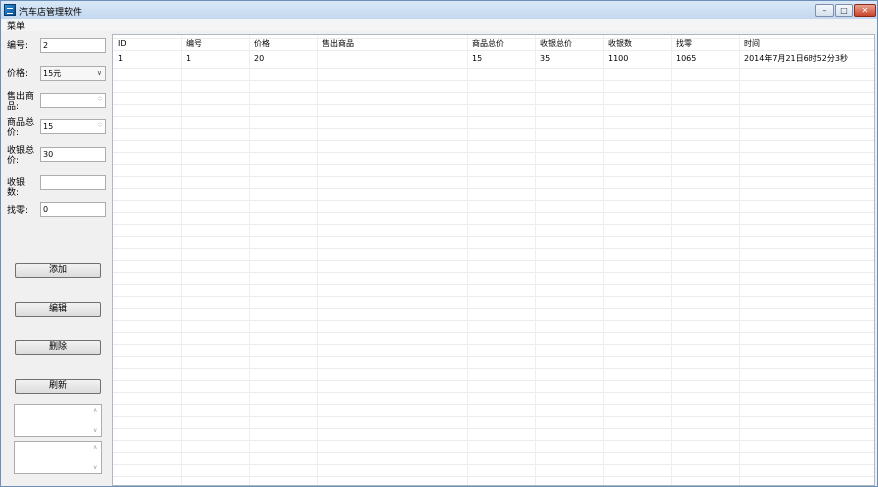 The width and height of the screenshot is (878, 487). What do you see at coordinates (477, 59) in the screenshot?
I see `table-cell: 15` at bounding box center [477, 59].